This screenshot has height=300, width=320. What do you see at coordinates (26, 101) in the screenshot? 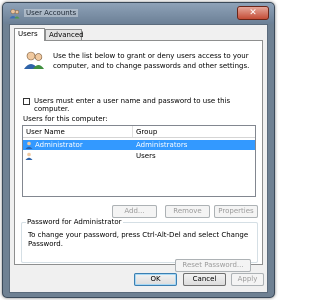
I see `must-enter-password-checkbox` at bounding box center [26, 101].